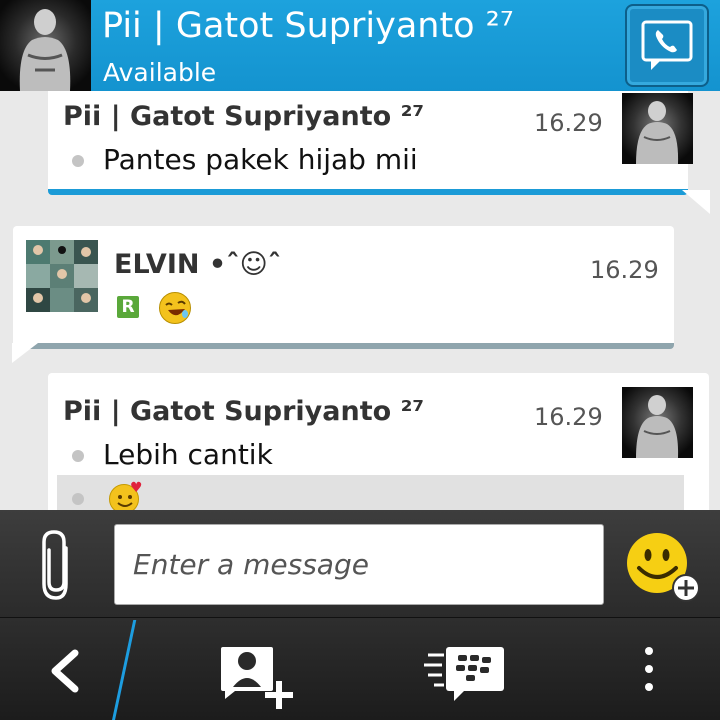 The width and height of the screenshot is (720, 720). What do you see at coordinates (45, 45) in the screenshot?
I see `contact-avatar` at bounding box center [45, 45].